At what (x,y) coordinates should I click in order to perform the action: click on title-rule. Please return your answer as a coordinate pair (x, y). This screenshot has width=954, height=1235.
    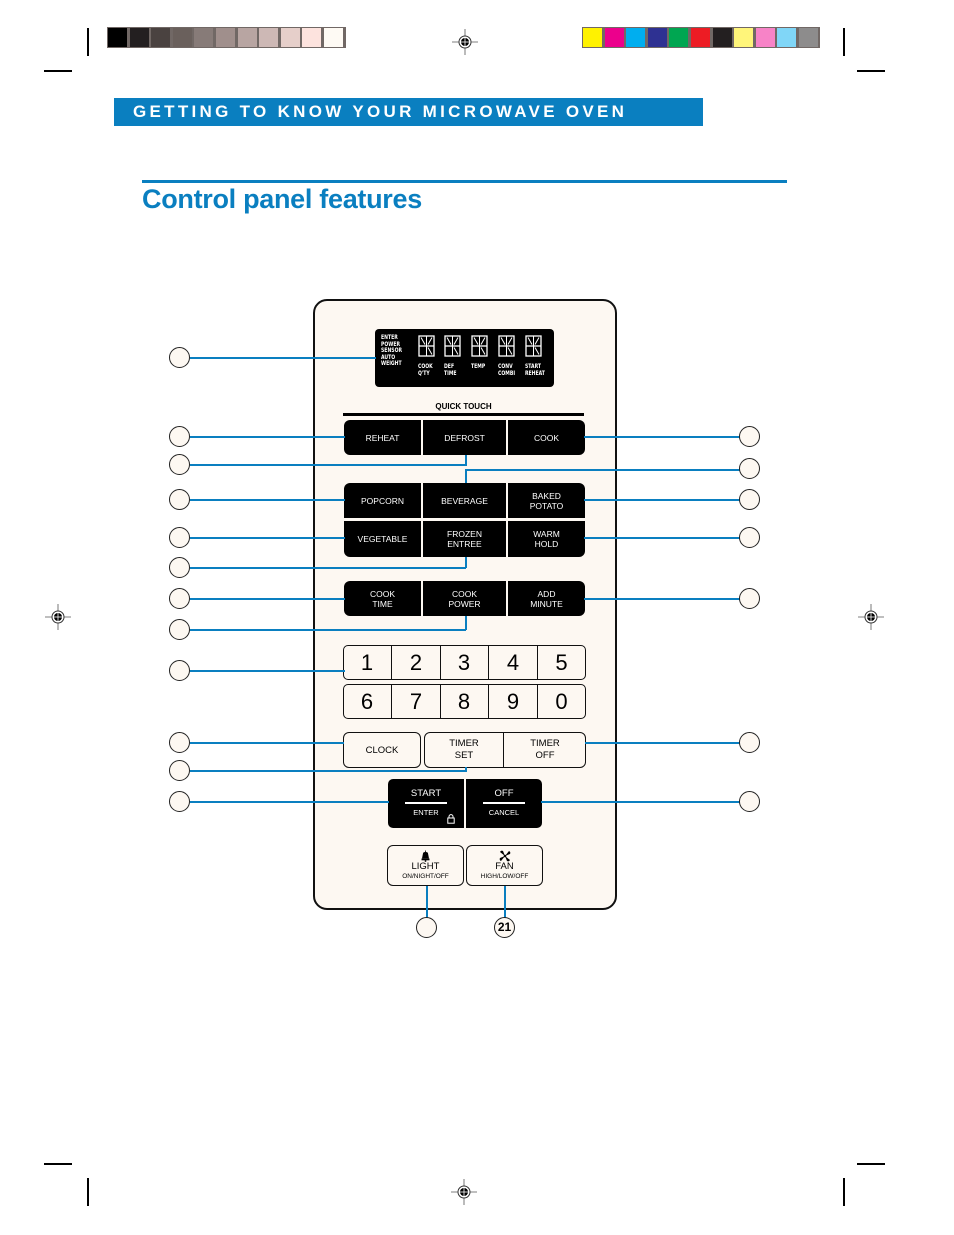
    Looking at the image, I should click on (464, 181).